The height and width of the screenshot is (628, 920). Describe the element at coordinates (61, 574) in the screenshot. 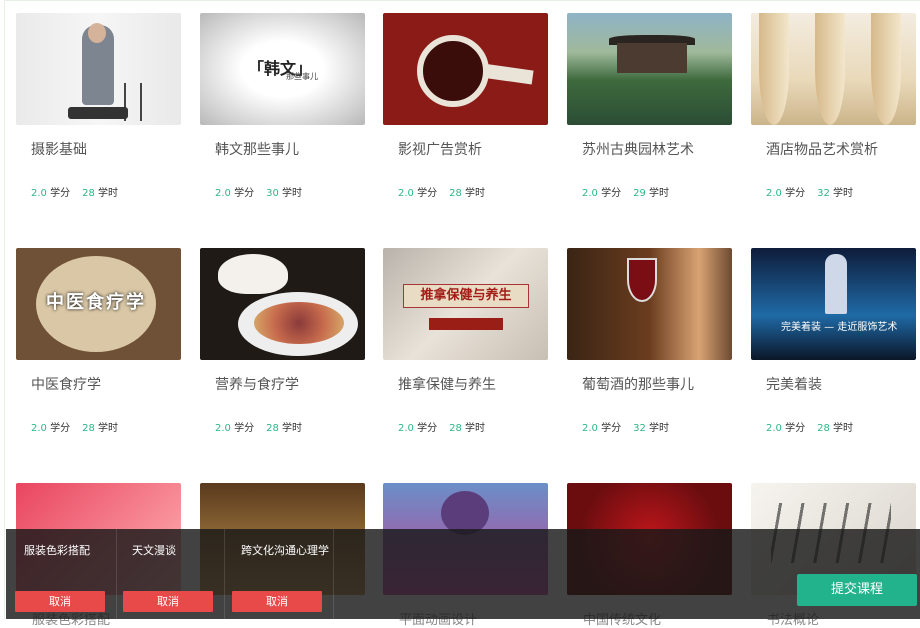

I see `selected-course-slot: 服装色彩搭配 取消` at that location.